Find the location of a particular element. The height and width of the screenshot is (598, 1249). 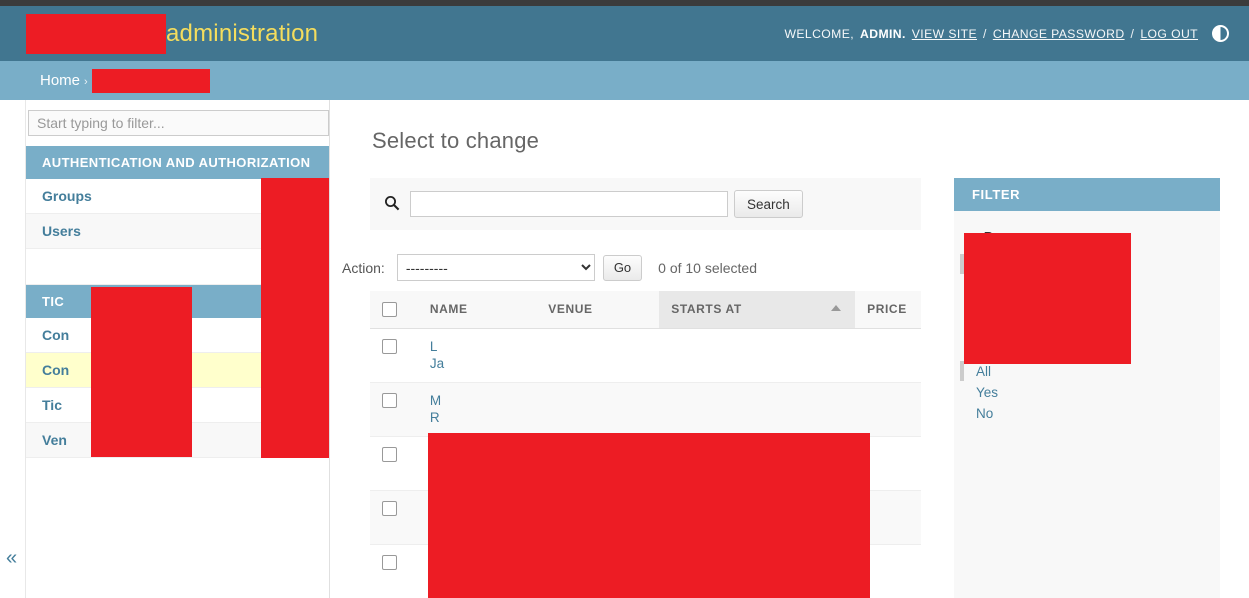

cell-name: M R is located at coordinates (477, 409).